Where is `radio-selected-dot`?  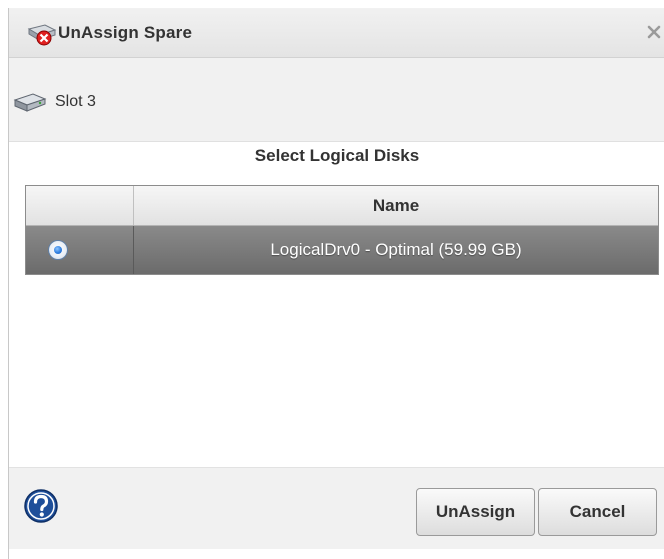
radio-selected-dot is located at coordinates (58, 250).